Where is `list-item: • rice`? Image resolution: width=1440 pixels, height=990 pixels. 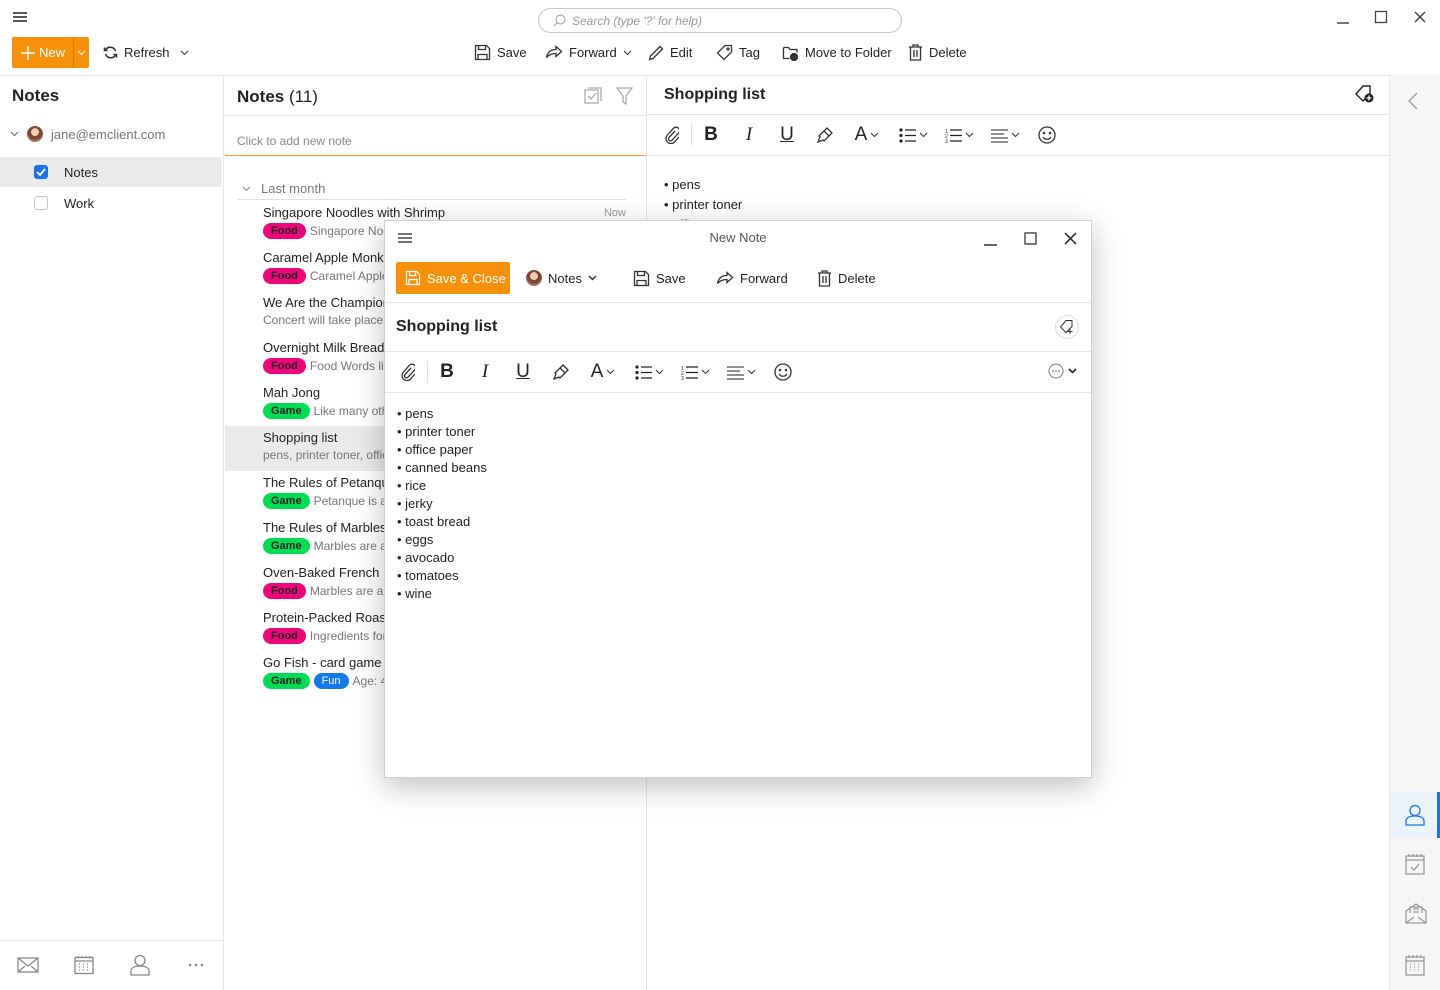 list-item: • rice is located at coordinates (412, 485).